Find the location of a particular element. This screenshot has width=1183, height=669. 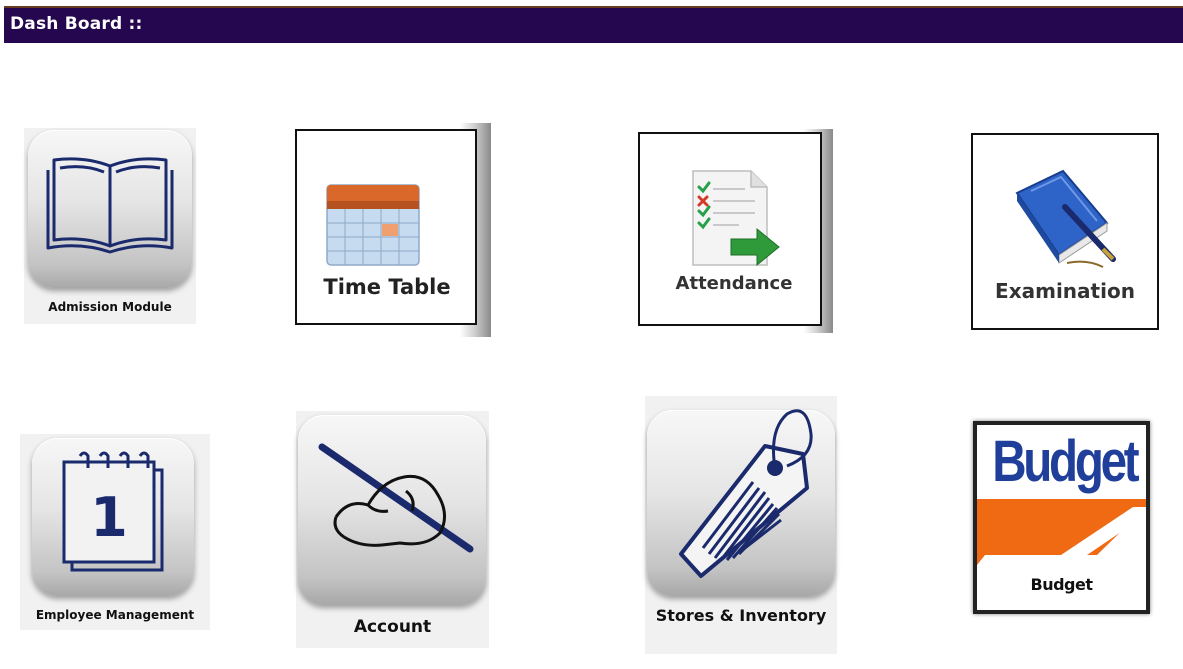

dashboard-header: Dash Board :: is located at coordinates (593, 24).